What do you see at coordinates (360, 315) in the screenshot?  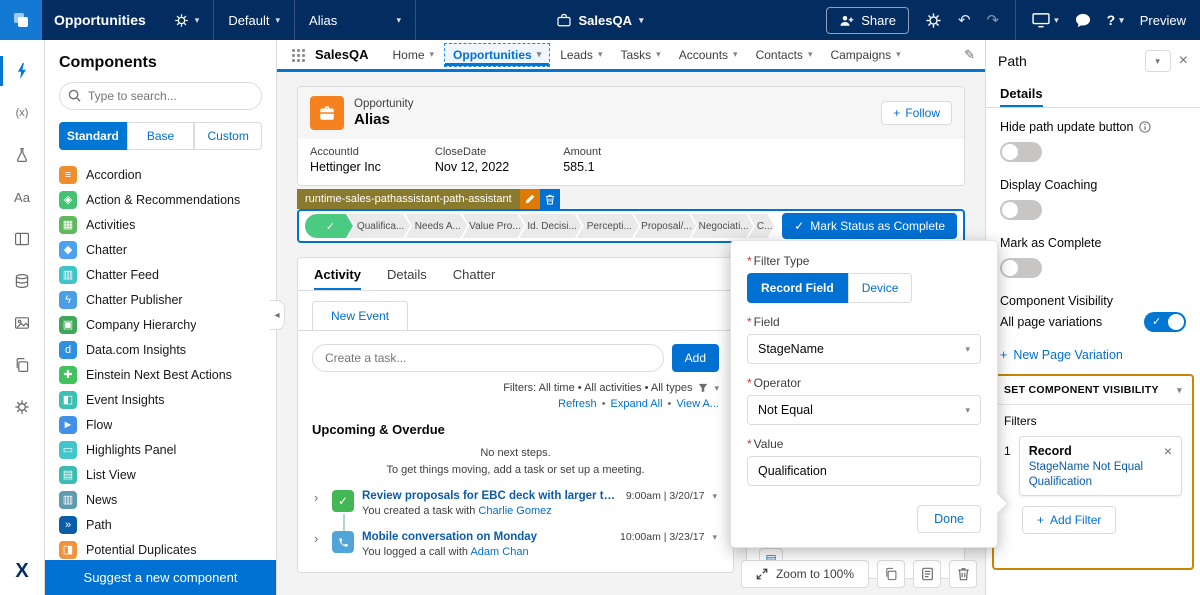 I see `new-event-tab: New Event` at bounding box center [360, 315].